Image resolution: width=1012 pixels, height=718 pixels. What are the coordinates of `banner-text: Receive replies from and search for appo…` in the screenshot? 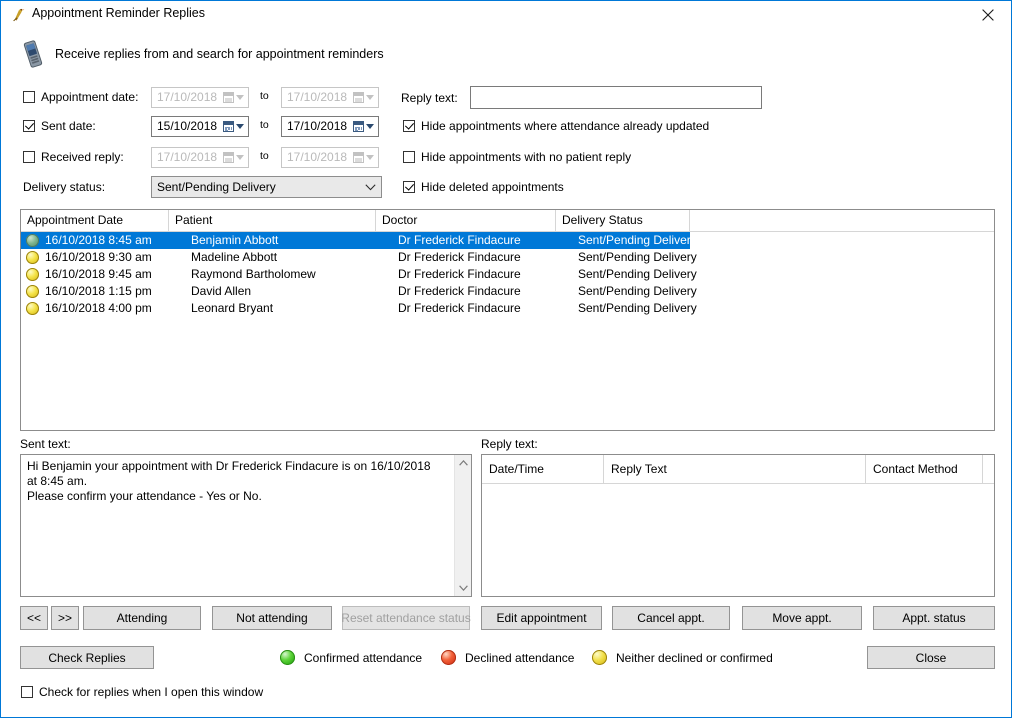 It's located at (219, 54).